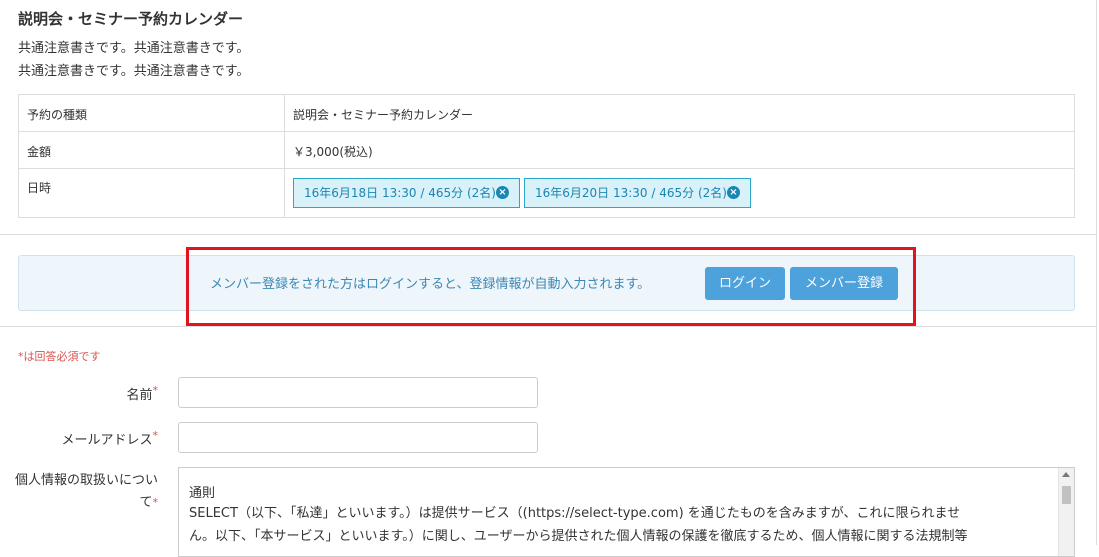 The height and width of the screenshot is (557, 1099). I want to click on name-input, so click(358, 392).